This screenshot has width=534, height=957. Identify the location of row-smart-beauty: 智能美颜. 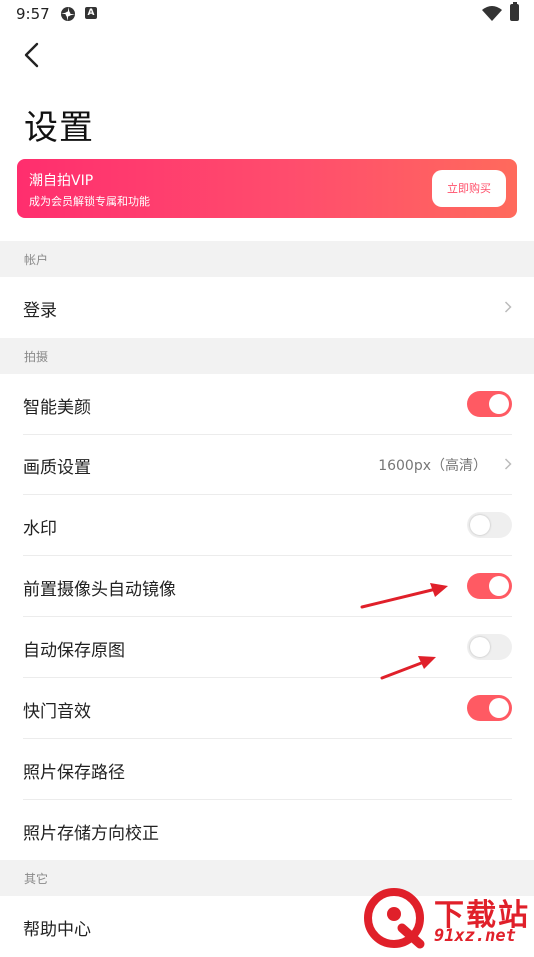
(267, 404).